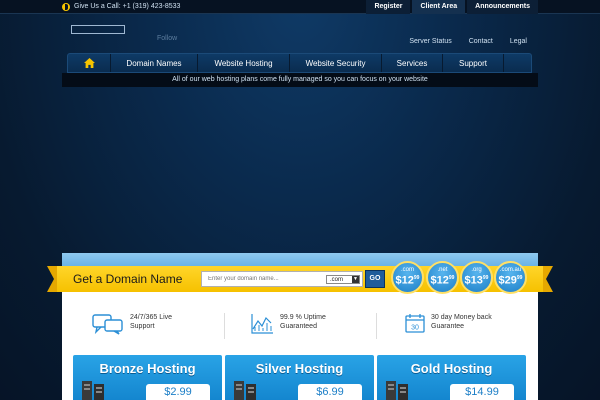 This screenshot has width=600, height=400. What do you see at coordinates (336, 63) in the screenshot?
I see `nav-website-security: Website Security` at bounding box center [336, 63].